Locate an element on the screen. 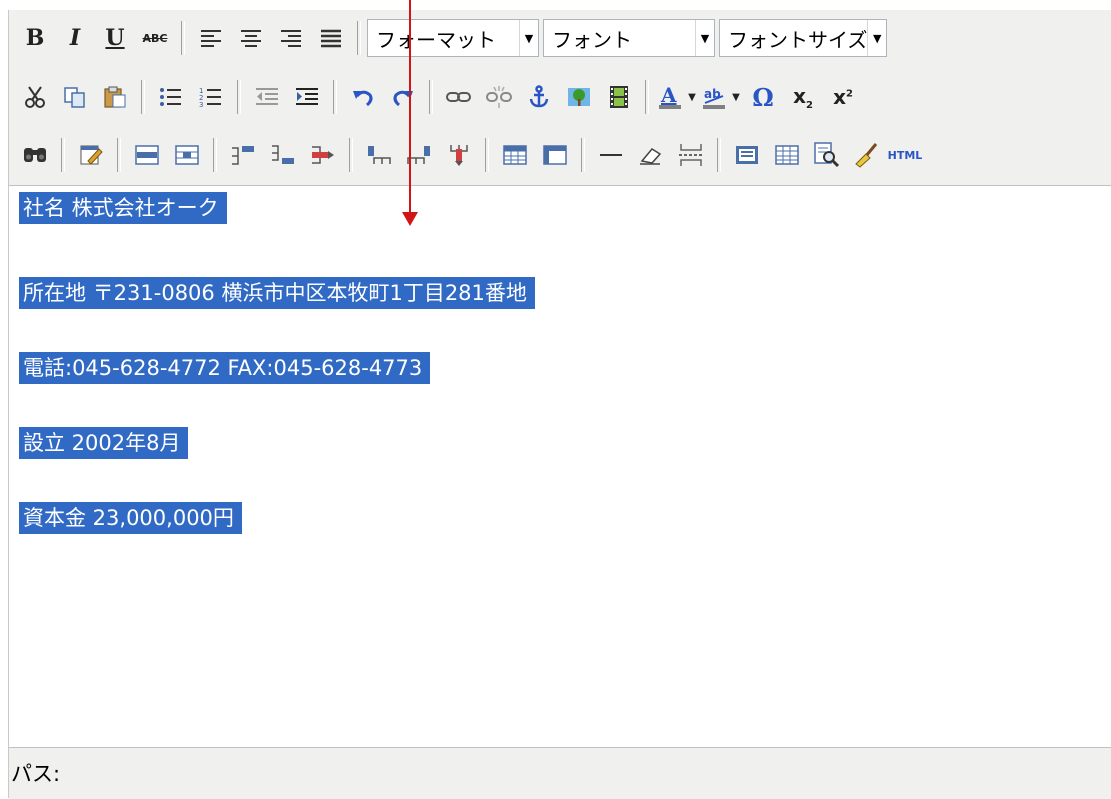  annotation-arrow is located at coordinates (410, 107).